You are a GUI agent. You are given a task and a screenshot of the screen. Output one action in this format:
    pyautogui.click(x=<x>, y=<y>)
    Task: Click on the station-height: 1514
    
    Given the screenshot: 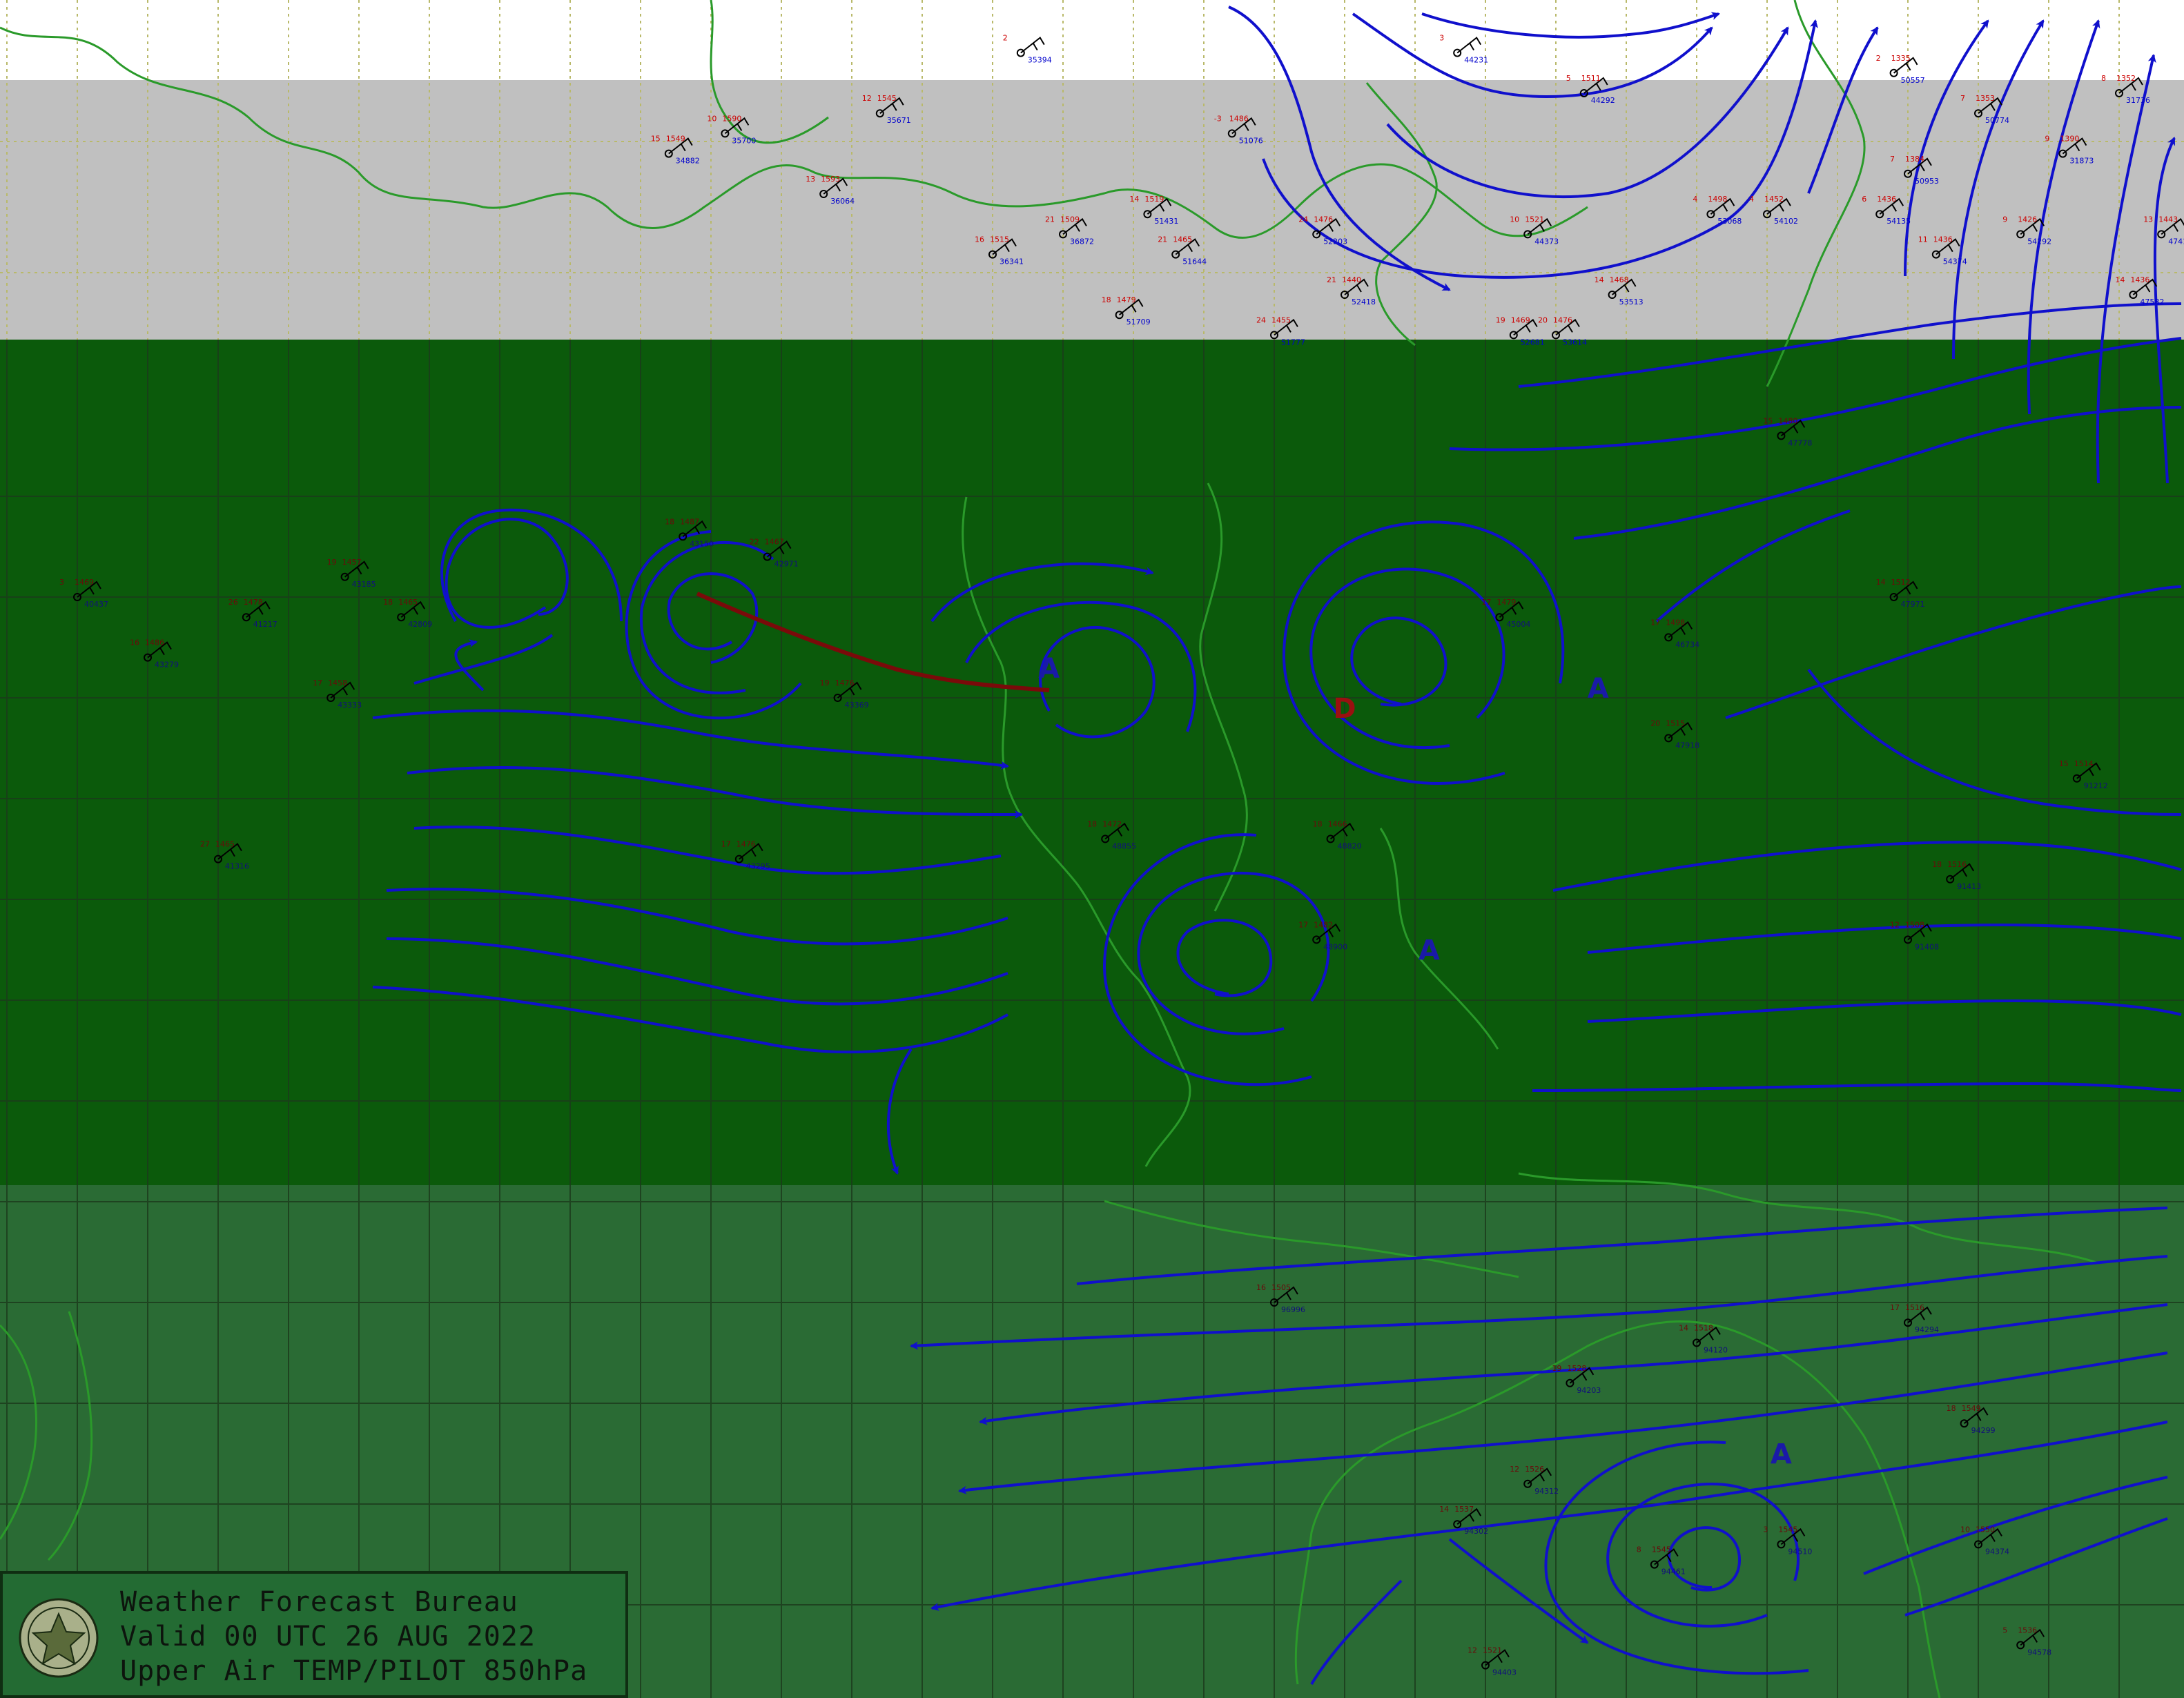 What is the action you would take?
    pyautogui.click(x=2084, y=763)
    